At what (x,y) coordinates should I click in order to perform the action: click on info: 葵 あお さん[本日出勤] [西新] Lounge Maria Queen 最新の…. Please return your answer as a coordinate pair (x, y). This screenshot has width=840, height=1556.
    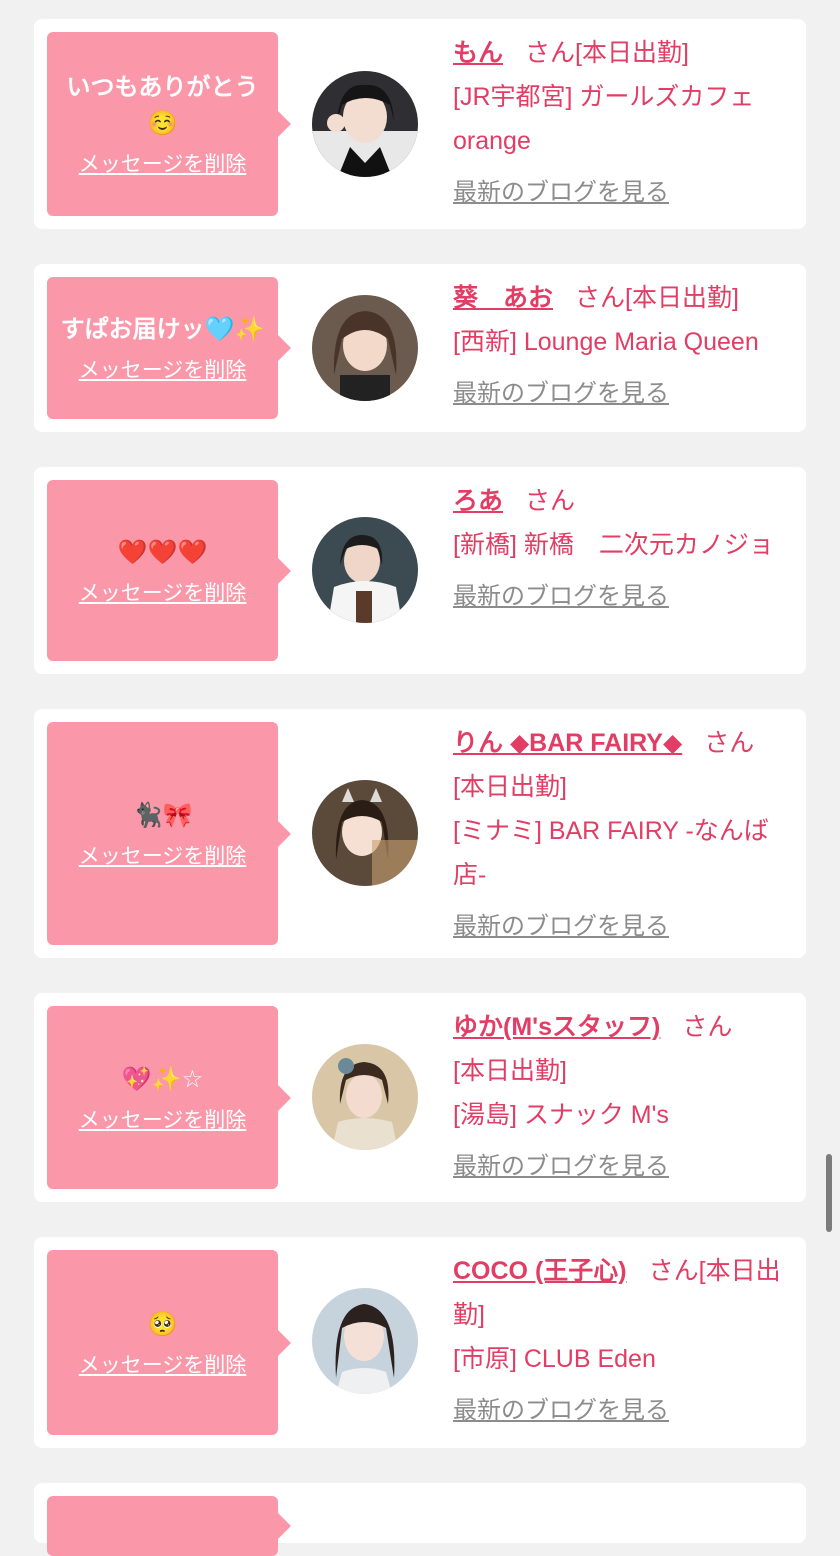
    Looking at the image, I should click on (624, 346).